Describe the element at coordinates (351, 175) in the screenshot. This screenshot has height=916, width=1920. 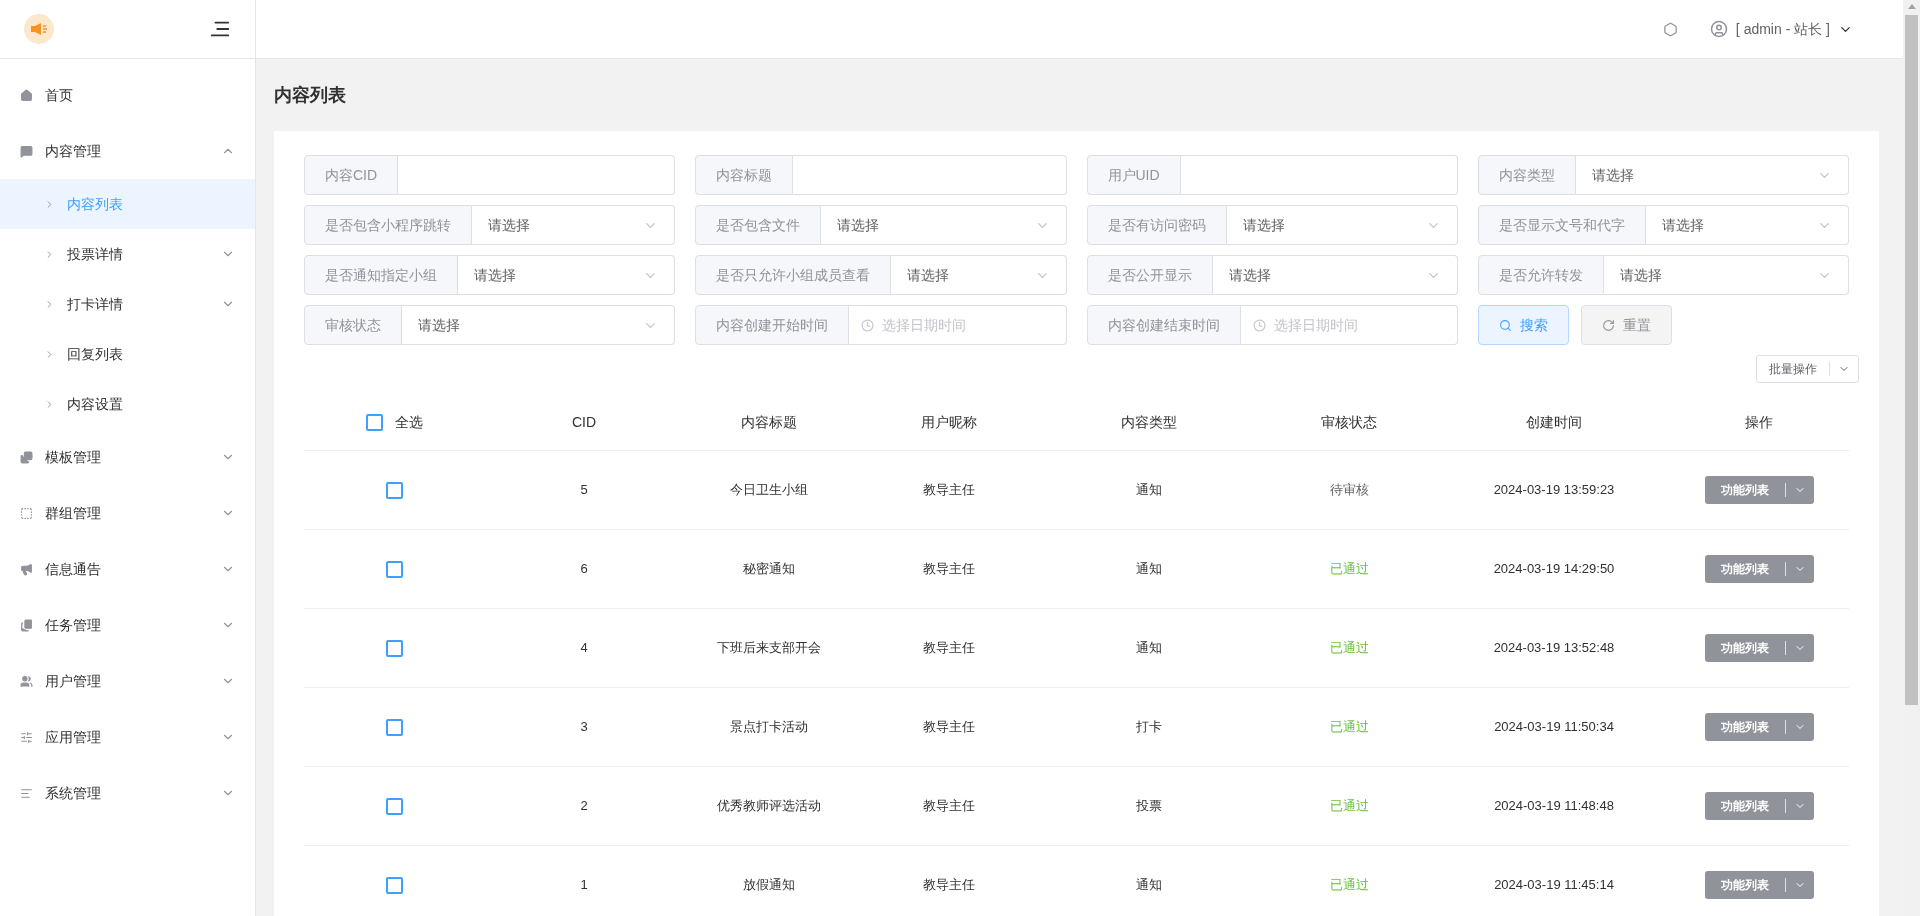
I see `filter-label: 内容CID` at that location.